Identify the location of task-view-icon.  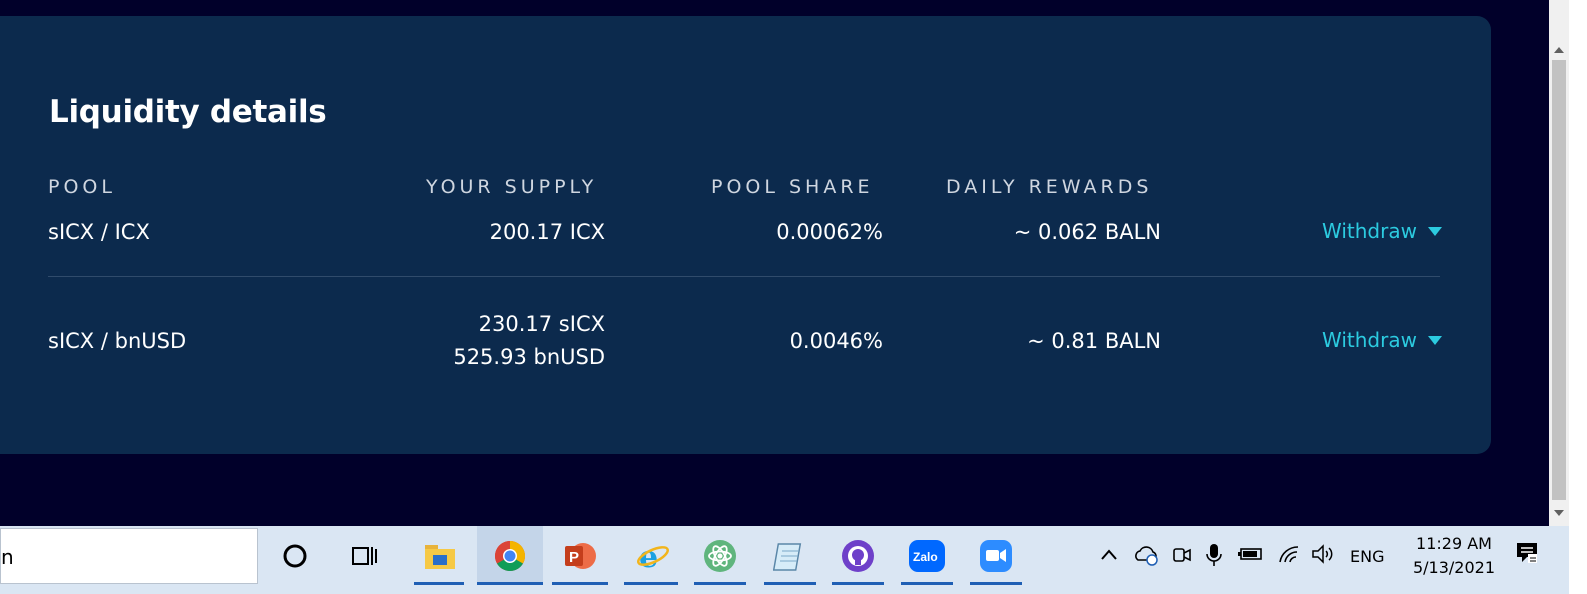
(364, 556).